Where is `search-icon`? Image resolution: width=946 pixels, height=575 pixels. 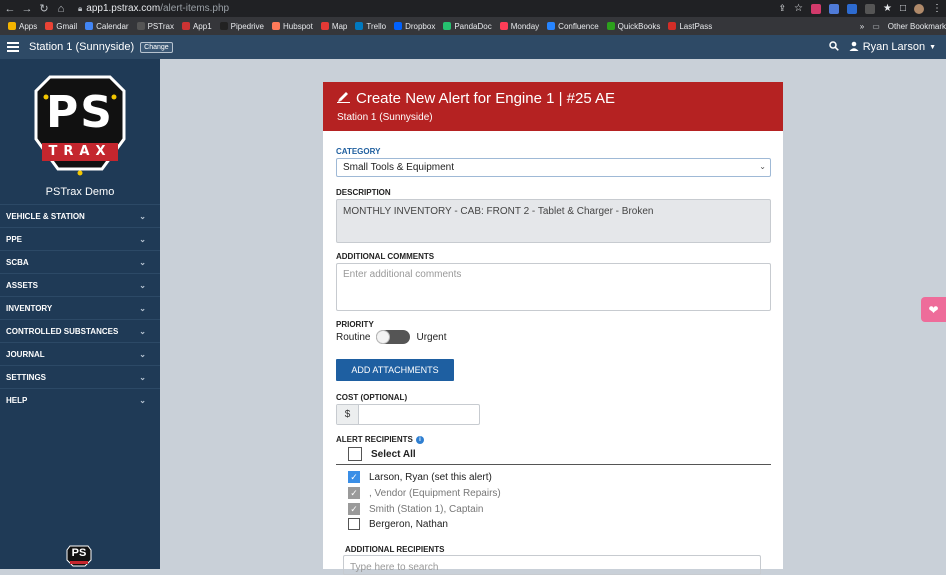 search-icon is located at coordinates (833, 47).